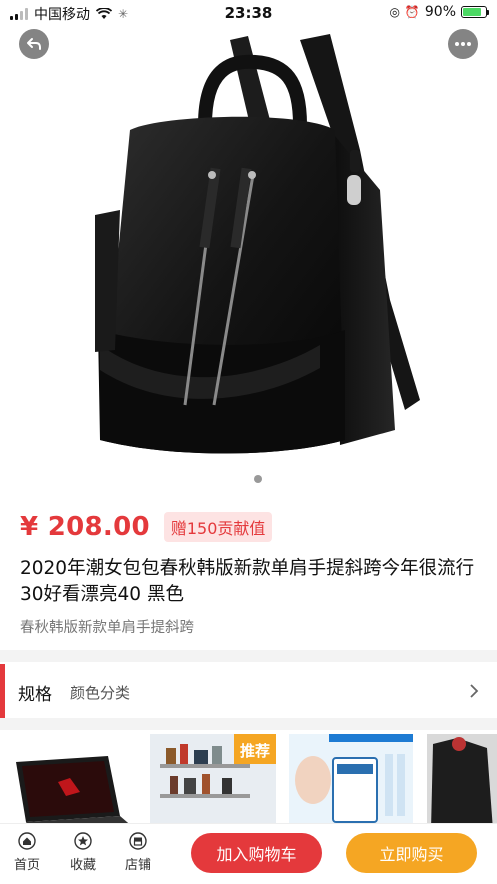  What do you see at coordinates (440, 12) in the screenshot?
I see `battery-percent: 90%` at bounding box center [440, 12].